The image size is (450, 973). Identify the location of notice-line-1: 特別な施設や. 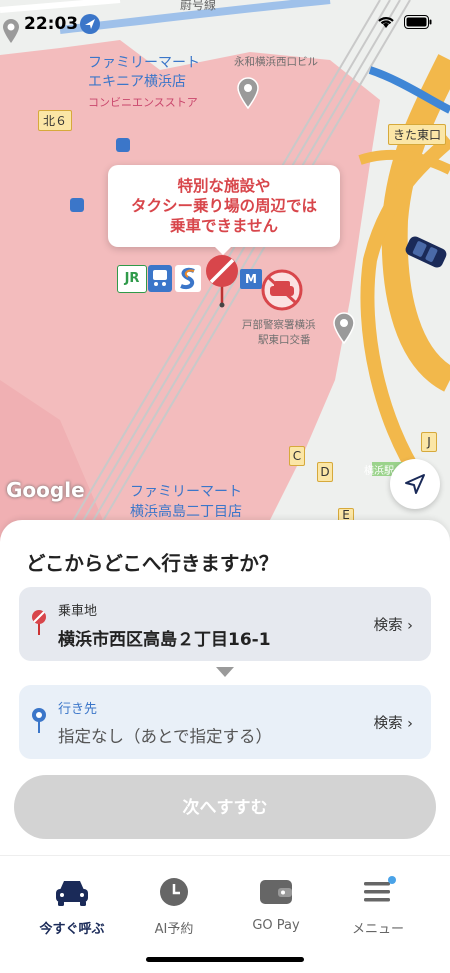
(224, 186).